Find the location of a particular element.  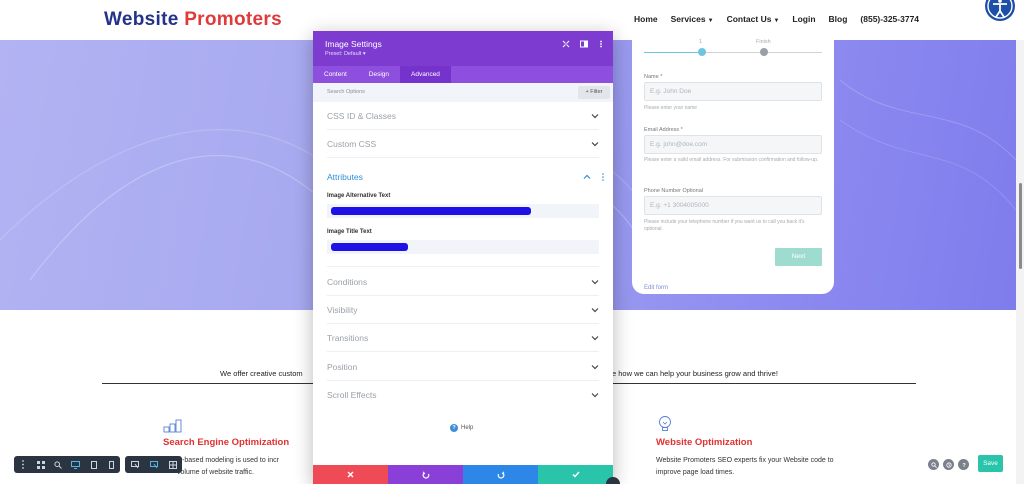

section-scroll-effects: Scroll Effects is located at coordinates (463, 397).